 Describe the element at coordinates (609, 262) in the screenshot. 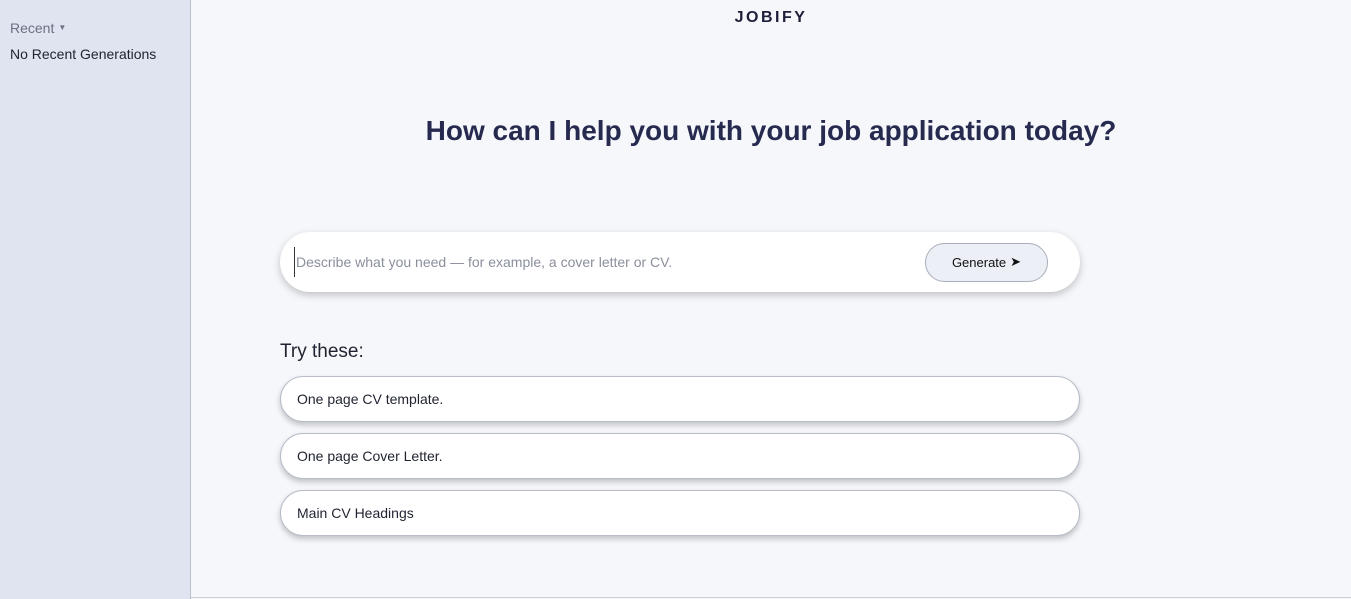

I see `prompt-input` at that location.